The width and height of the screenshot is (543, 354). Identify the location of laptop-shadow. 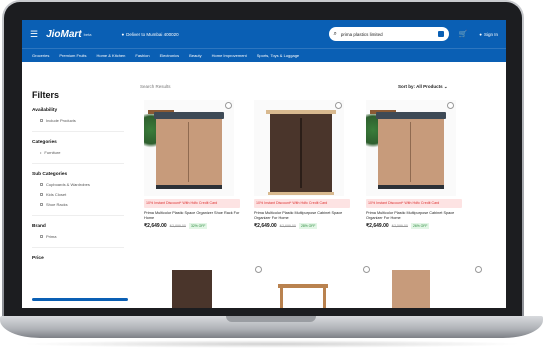
(271, 344).